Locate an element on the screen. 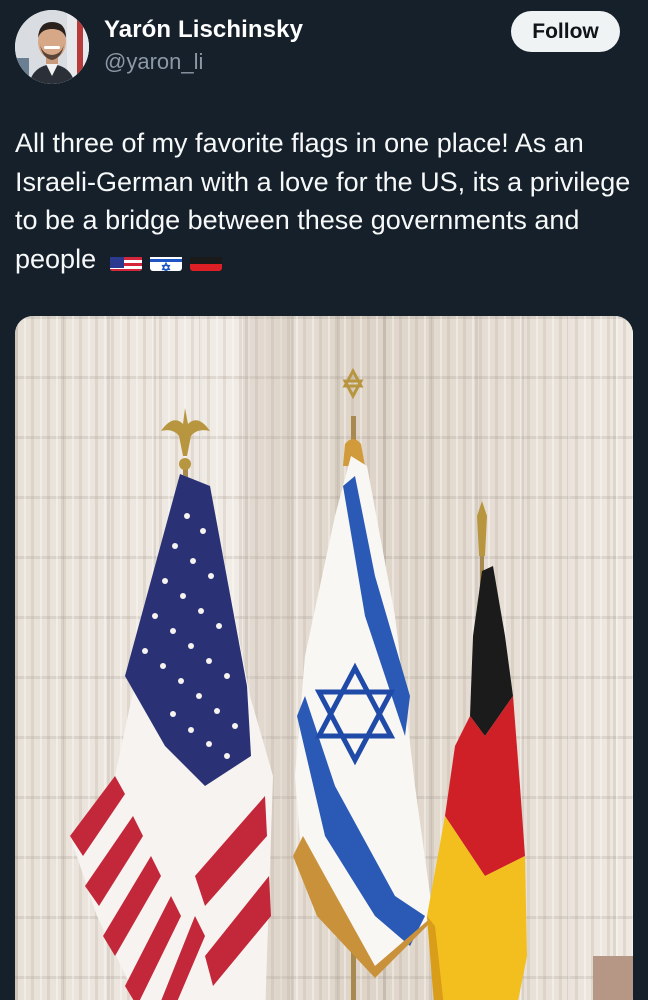 The height and width of the screenshot is (1000, 648). author-display-name: Yarón Lischinsky is located at coordinates (203, 30).